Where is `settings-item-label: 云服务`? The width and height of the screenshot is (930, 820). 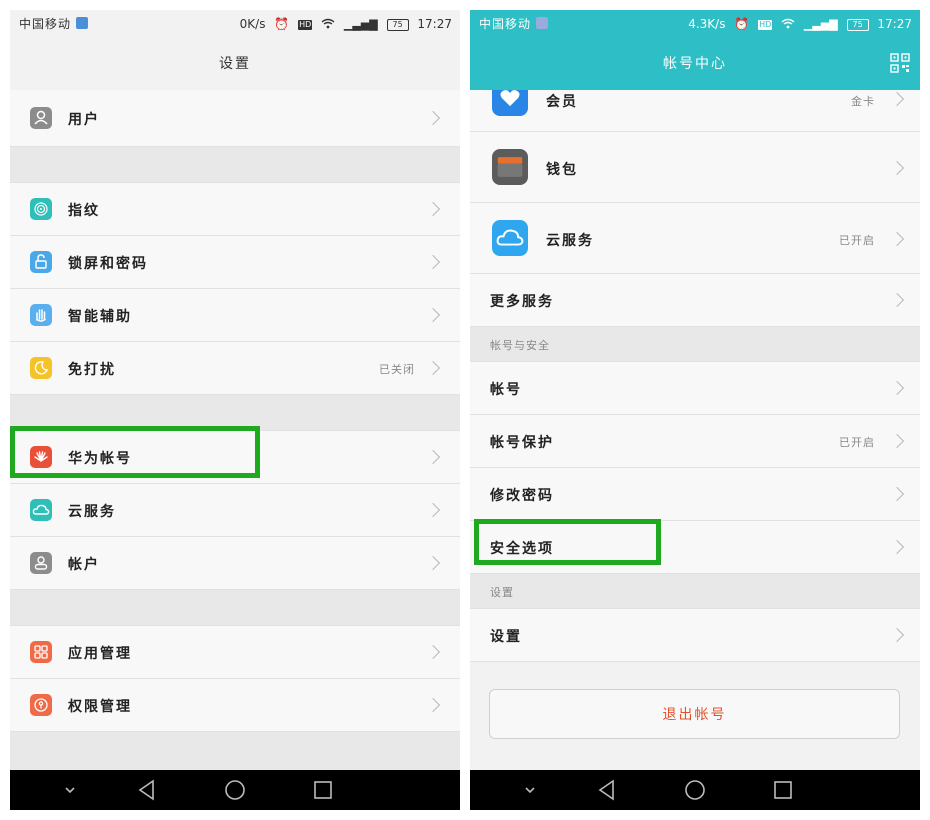
settings-item-label: 云服务 is located at coordinates (92, 512).